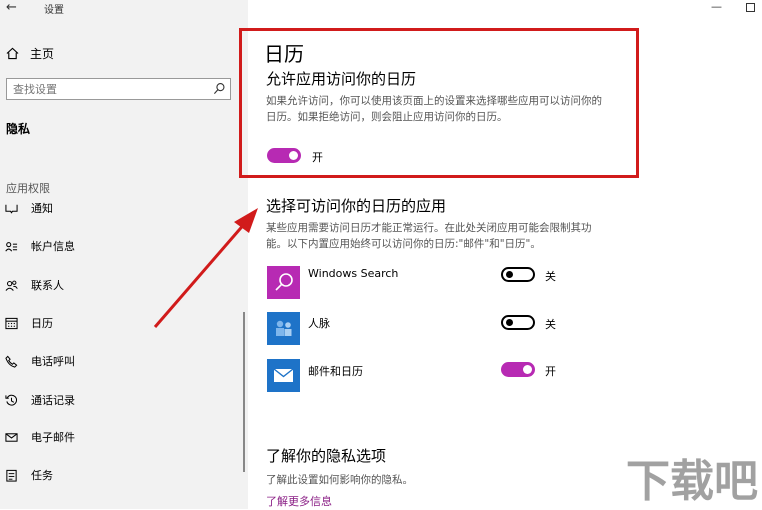 The width and height of the screenshot is (762, 510). Describe the element at coordinates (42, 323) in the screenshot. I see `sidebar-item-label: 日历` at that location.